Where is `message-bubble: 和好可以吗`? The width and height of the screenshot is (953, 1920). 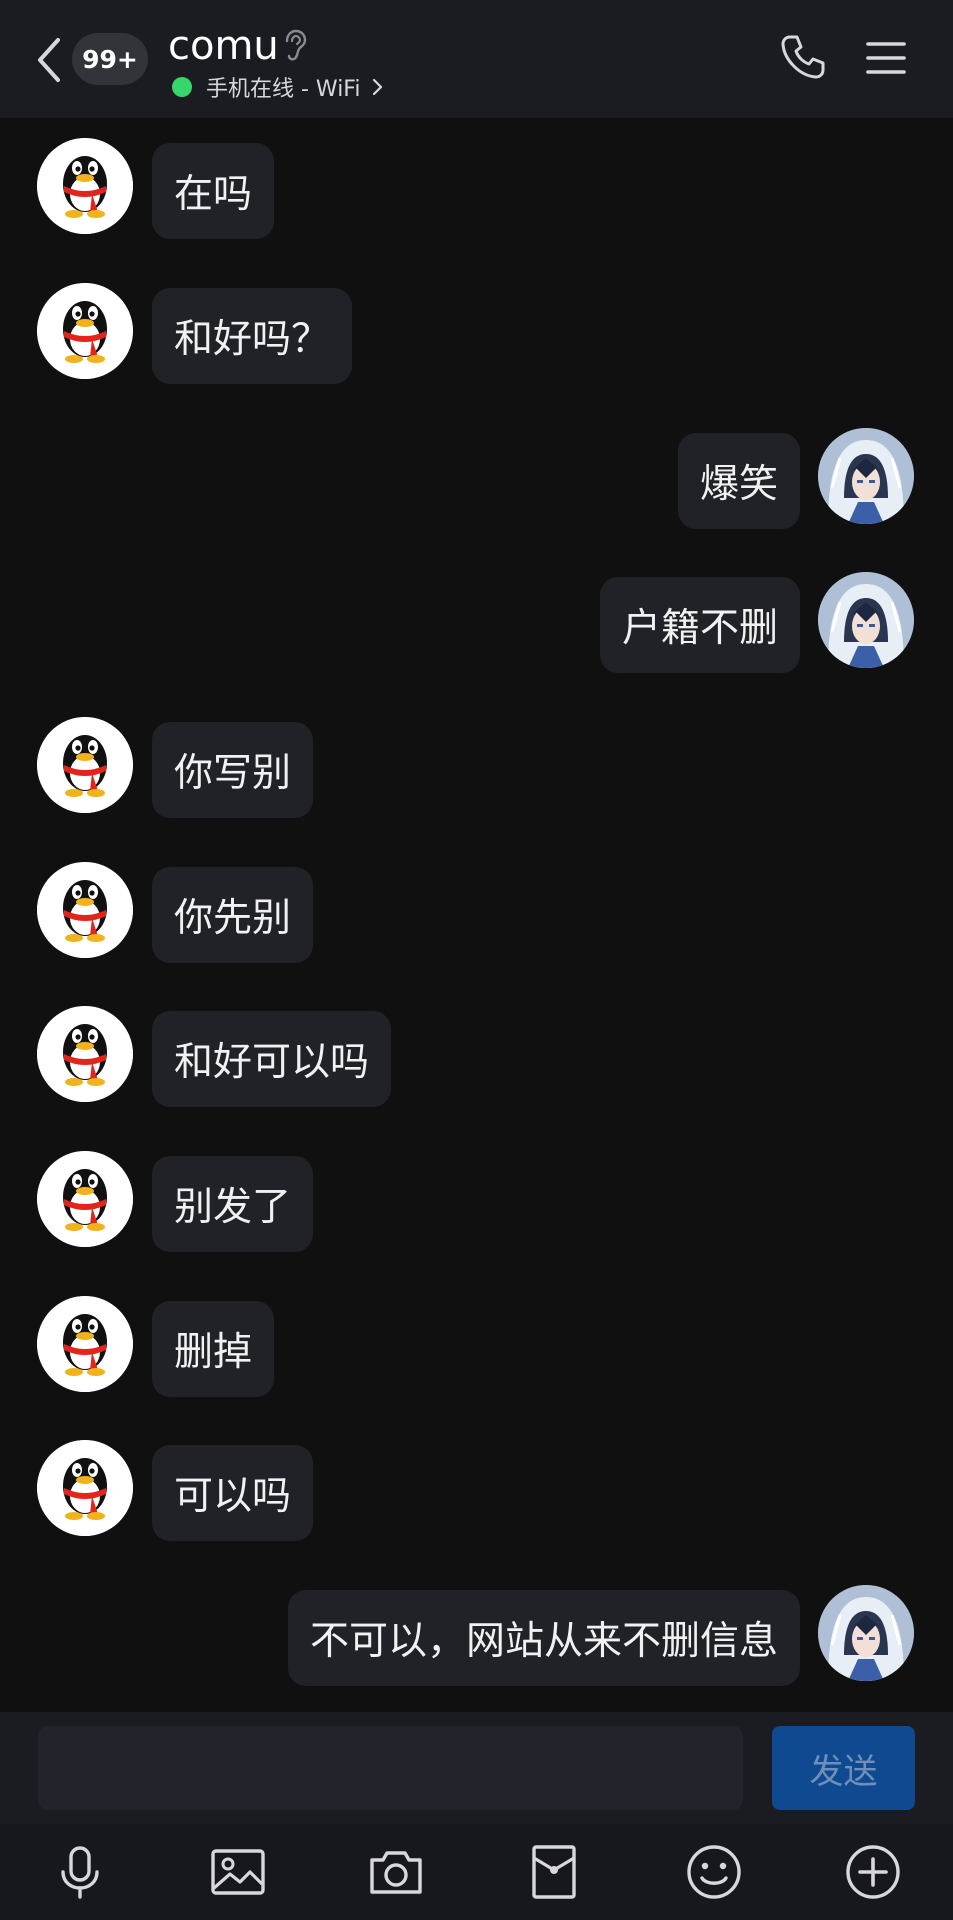
message-bubble: 和好可以吗 is located at coordinates (272, 1059).